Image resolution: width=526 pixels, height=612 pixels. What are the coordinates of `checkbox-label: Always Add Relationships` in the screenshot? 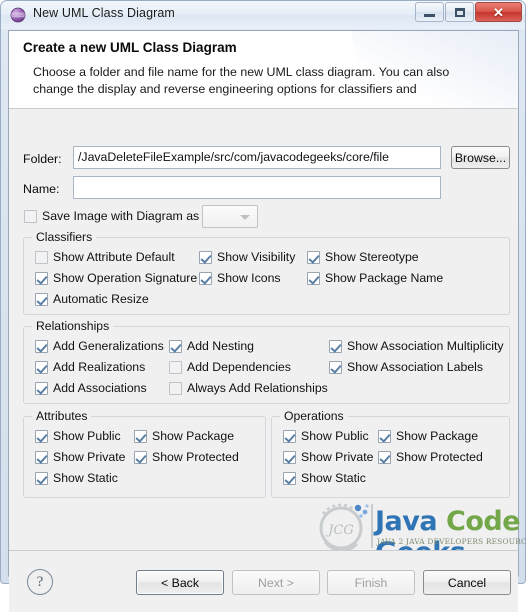 It's located at (257, 388).